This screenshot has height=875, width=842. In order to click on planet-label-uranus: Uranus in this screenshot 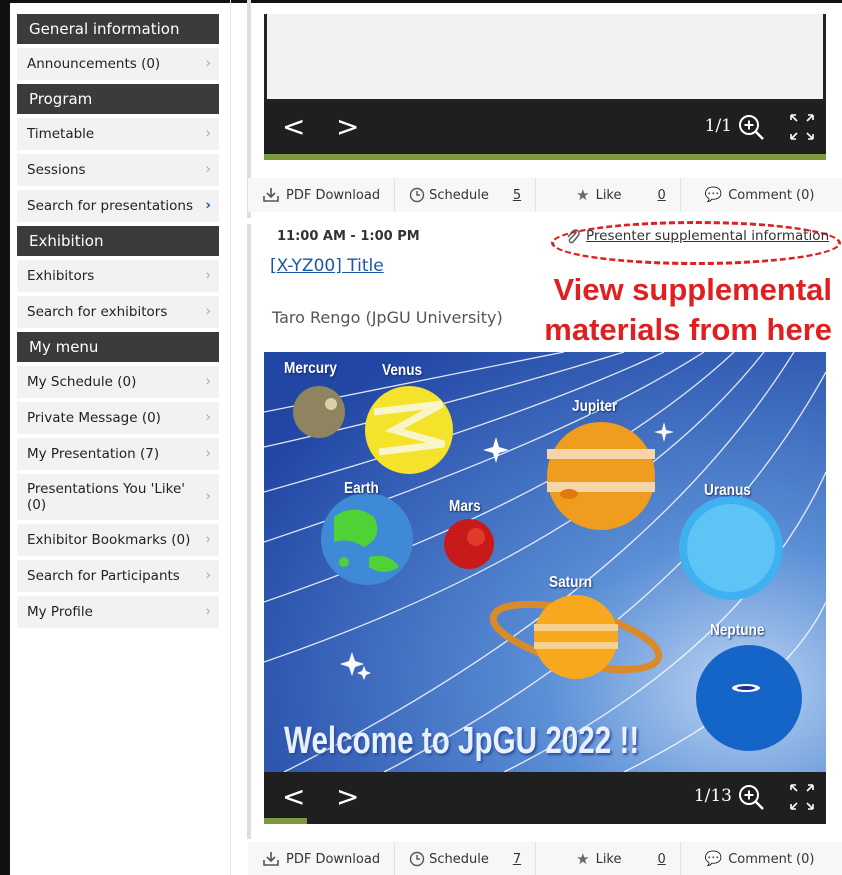, I will do `click(727, 490)`.